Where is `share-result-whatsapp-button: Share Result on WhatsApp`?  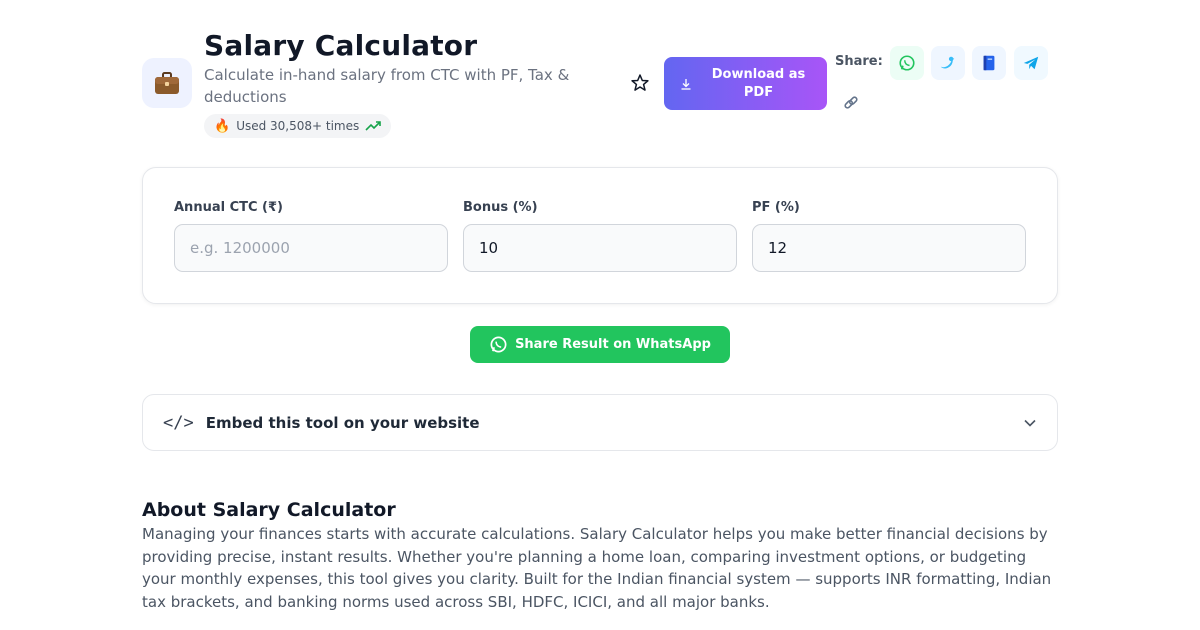
share-result-whatsapp-button: Share Result on WhatsApp is located at coordinates (600, 344).